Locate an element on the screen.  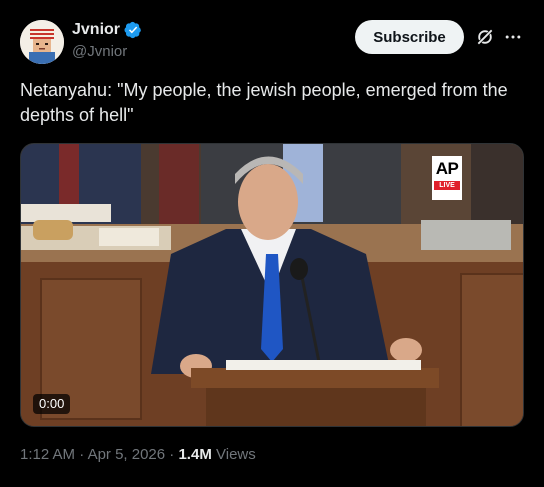
avatar-image is located at coordinates (42, 42).